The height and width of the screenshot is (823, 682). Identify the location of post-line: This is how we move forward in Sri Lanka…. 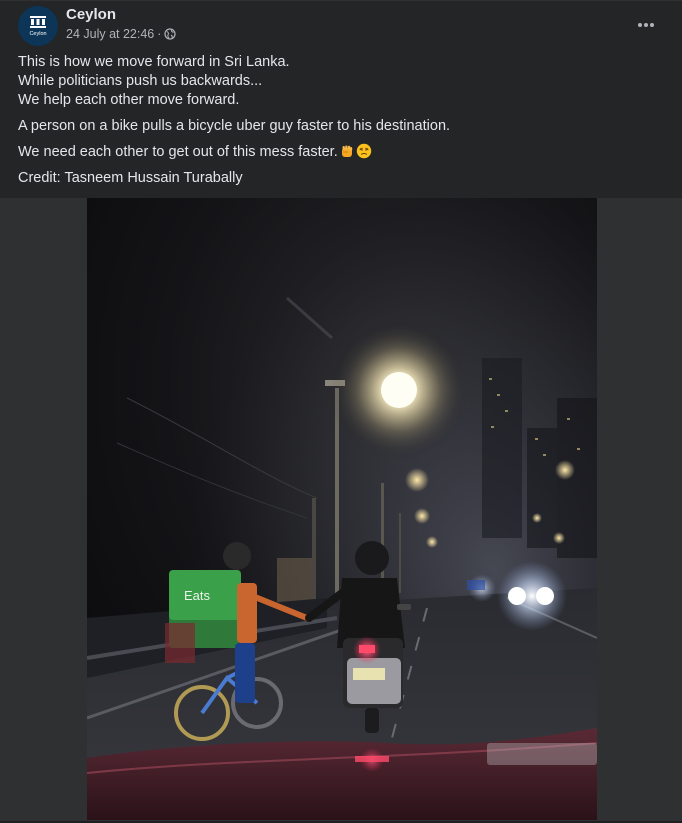
(154, 62).